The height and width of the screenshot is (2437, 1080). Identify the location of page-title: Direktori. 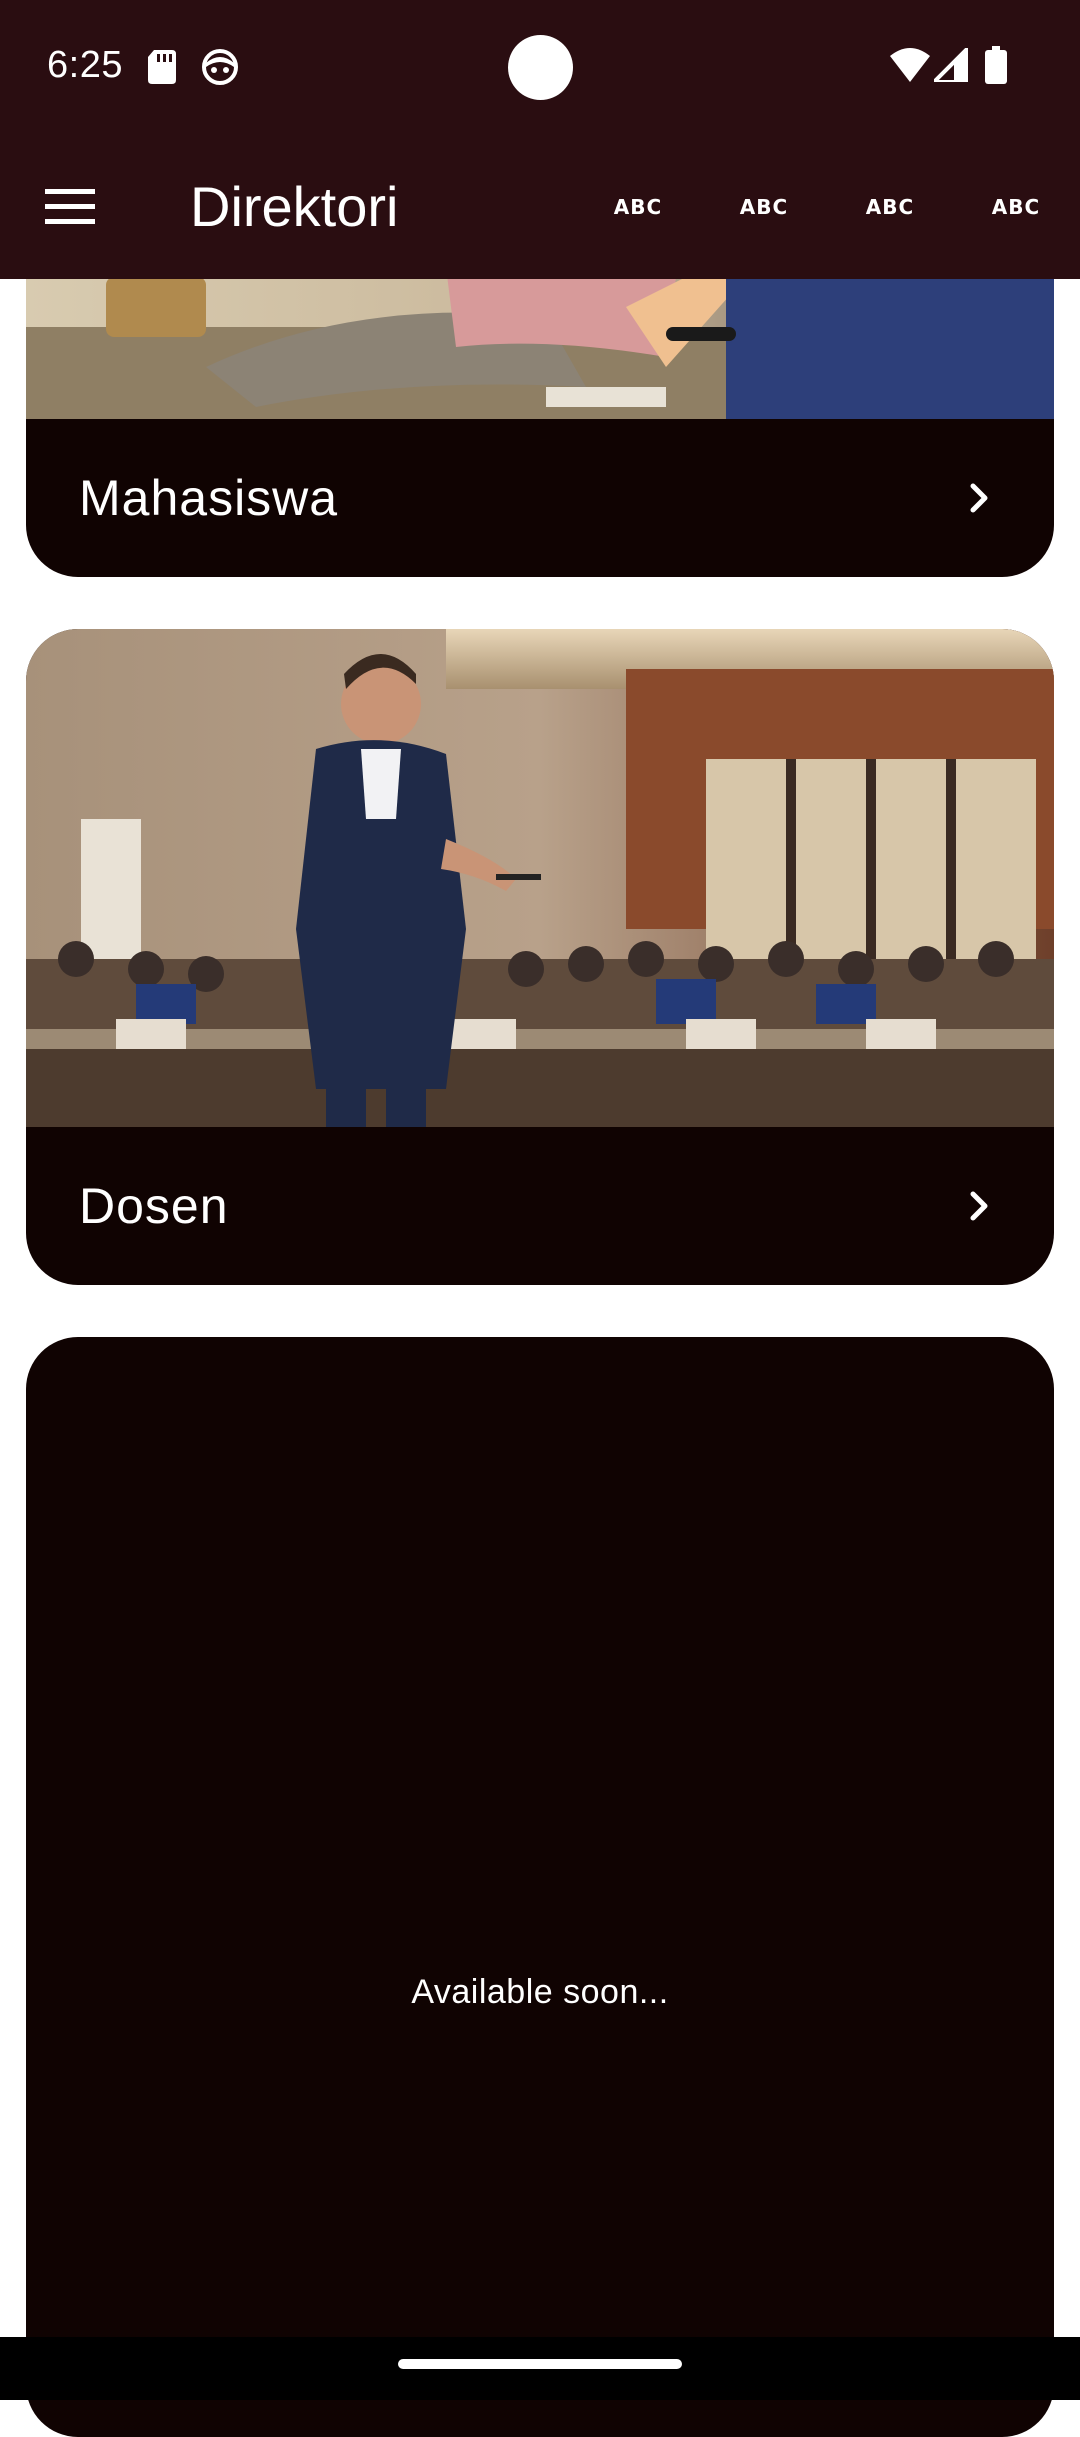
(294, 206).